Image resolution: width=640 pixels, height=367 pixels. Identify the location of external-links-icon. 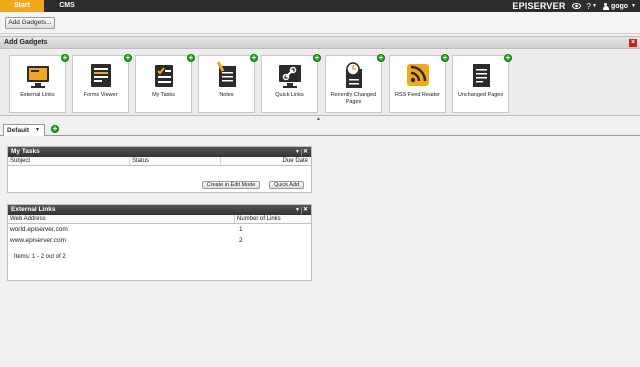
(38, 77).